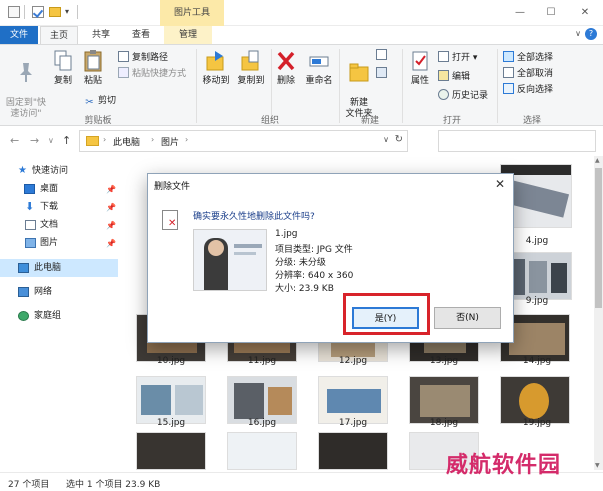 Image resolution: width=603 pixels, height=491 pixels. I want to click on recent-locations-icon: ∨, so click(51, 140).